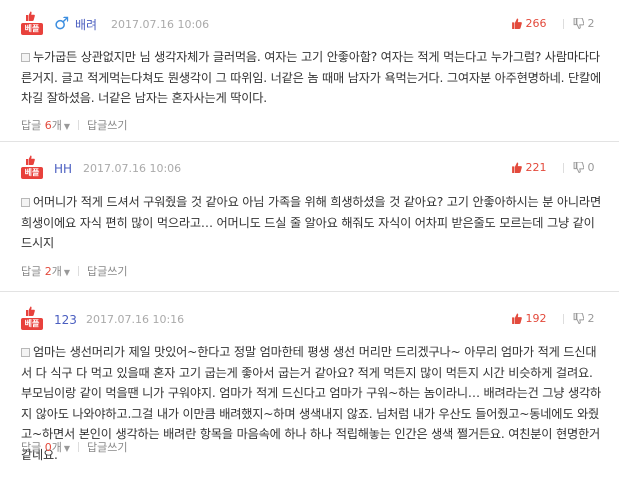 This screenshot has height=497, width=619. Describe the element at coordinates (62, 24) in the screenshot. I see `male-icon: ♂` at that location.